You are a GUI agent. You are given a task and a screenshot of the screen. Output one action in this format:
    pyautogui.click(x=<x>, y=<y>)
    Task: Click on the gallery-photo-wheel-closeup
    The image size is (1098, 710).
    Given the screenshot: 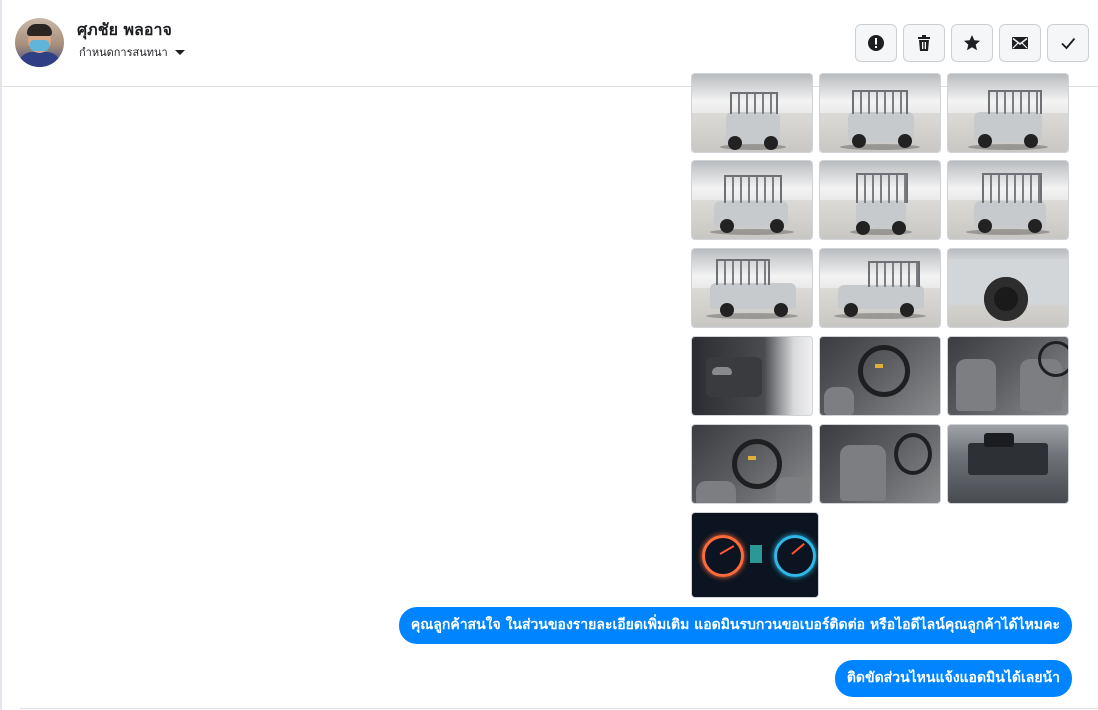 What is the action you would take?
    pyautogui.click(x=1008, y=288)
    